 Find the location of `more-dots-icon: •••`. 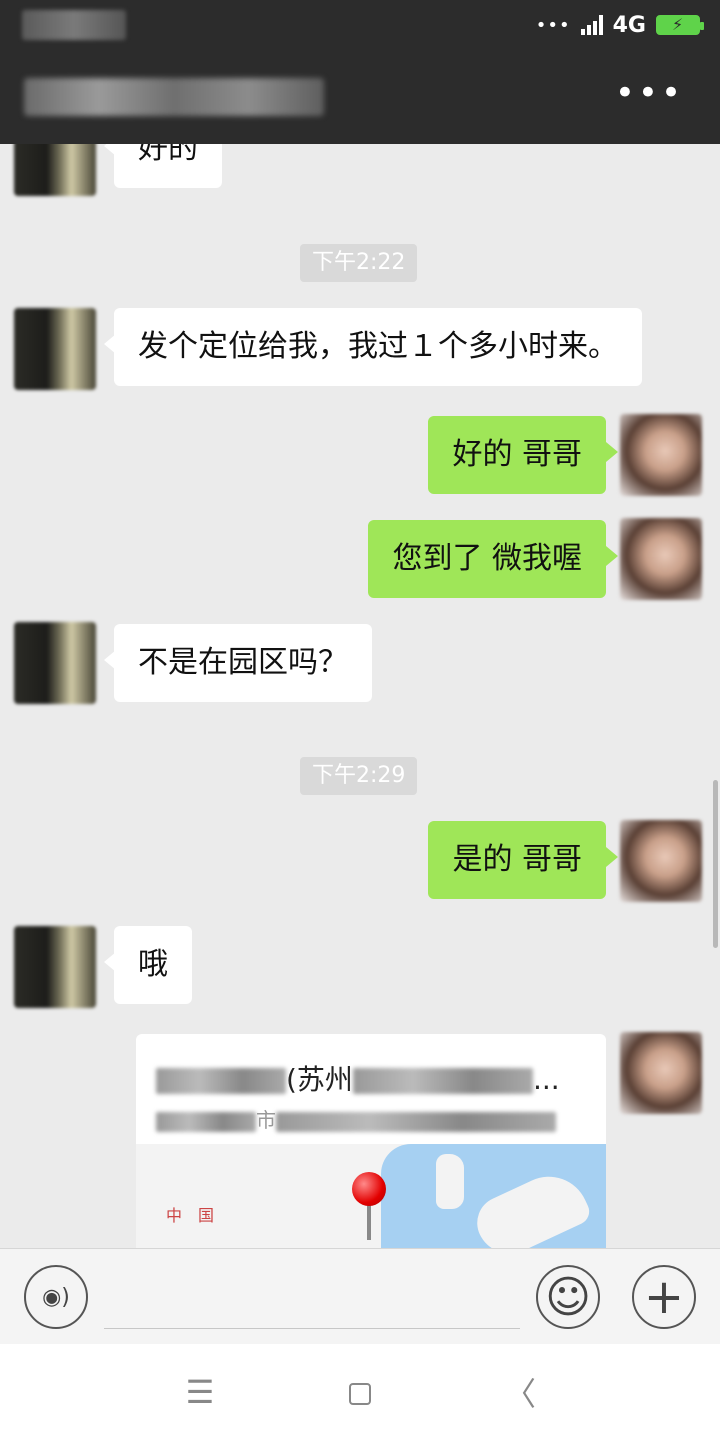

more-dots-icon: ••• is located at coordinates (649, 93).